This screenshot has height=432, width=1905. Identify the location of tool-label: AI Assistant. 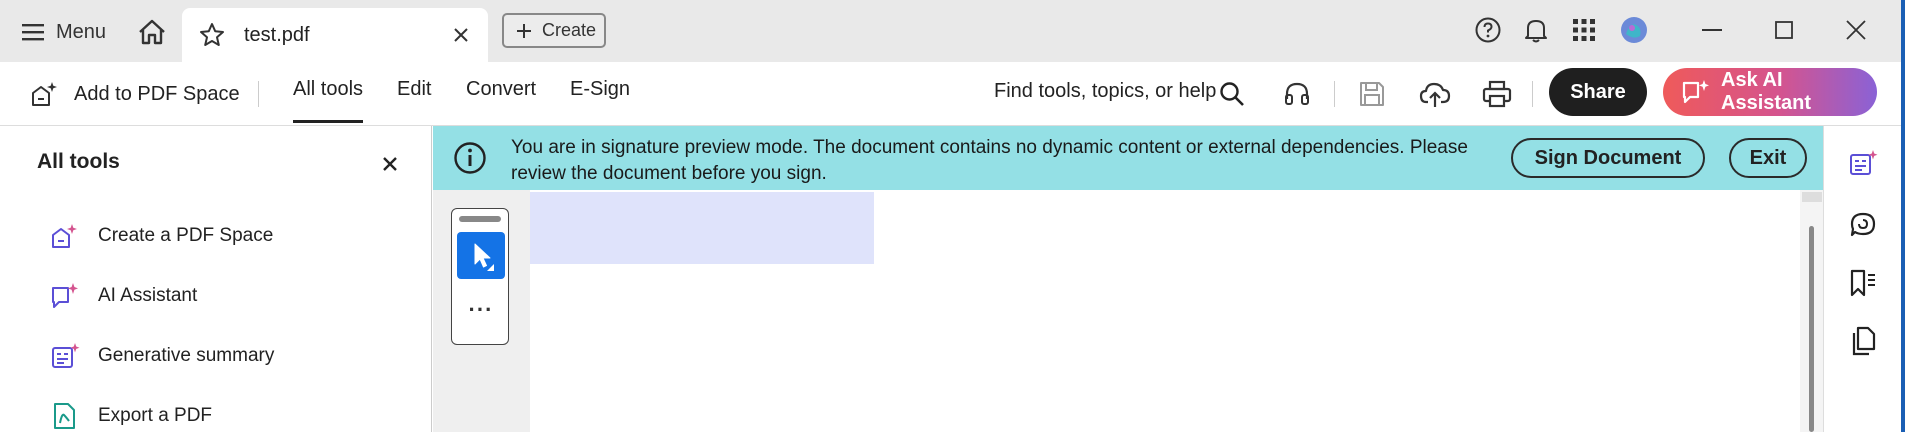
(148, 295).